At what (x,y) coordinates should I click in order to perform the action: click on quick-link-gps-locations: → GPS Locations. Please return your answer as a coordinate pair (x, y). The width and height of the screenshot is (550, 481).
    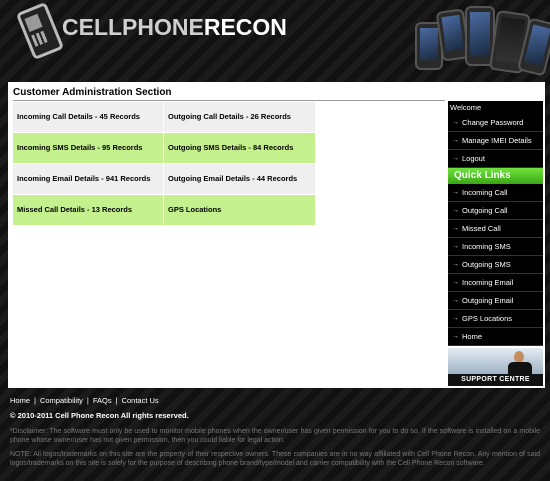
    Looking at the image, I should click on (495, 319).